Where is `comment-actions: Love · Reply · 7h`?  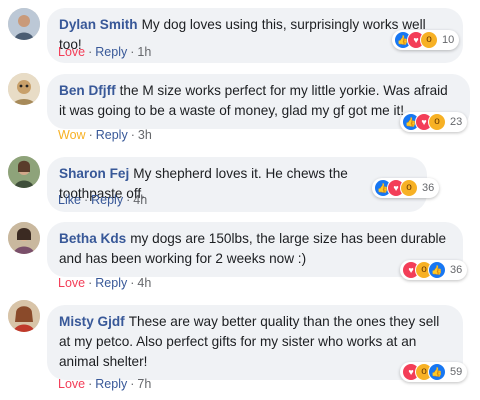 comment-actions: Love · Reply · 7h is located at coordinates (105, 384).